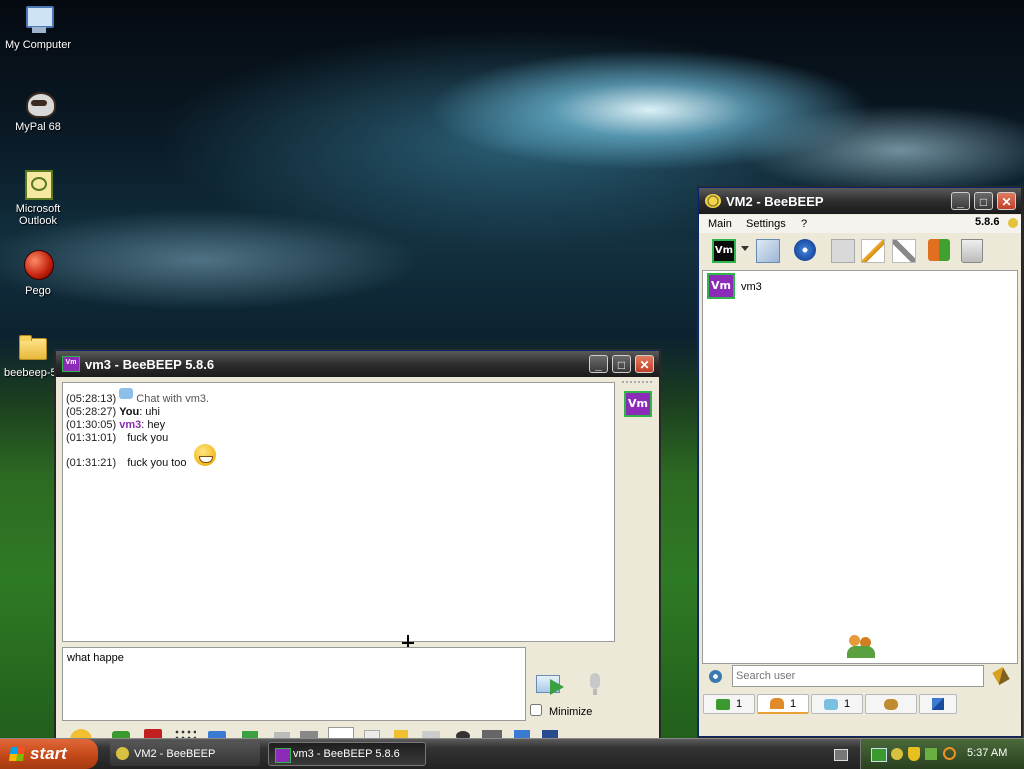  Describe the element at coordinates (1001, 676) in the screenshot. I see `clear-search-icon` at that location.